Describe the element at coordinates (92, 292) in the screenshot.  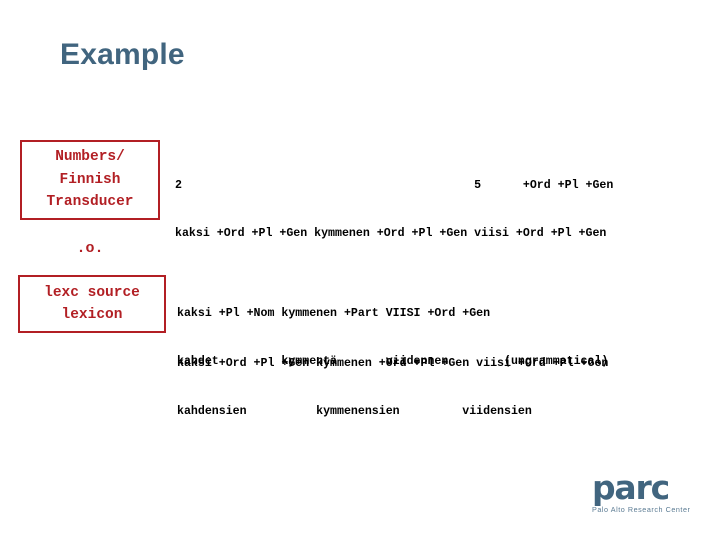
I see `box-line-1: lexc source` at that location.